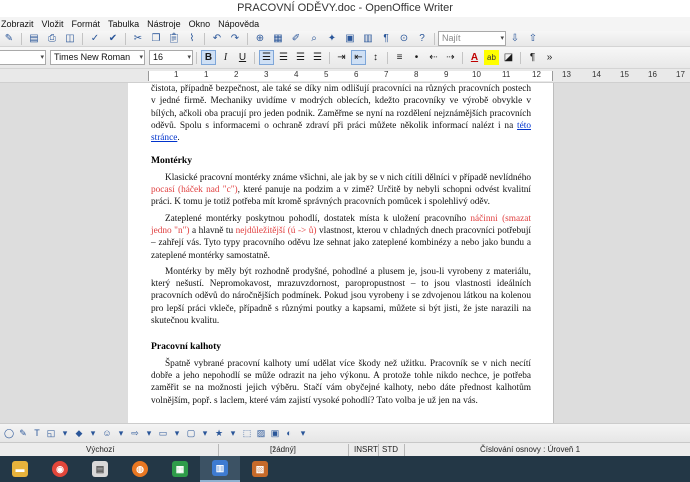 The height and width of the screenshot is (482, 690). Describe the element at coordinates (266, 57) in the screenshot. I see `align-left-icon: ☰` at that location.